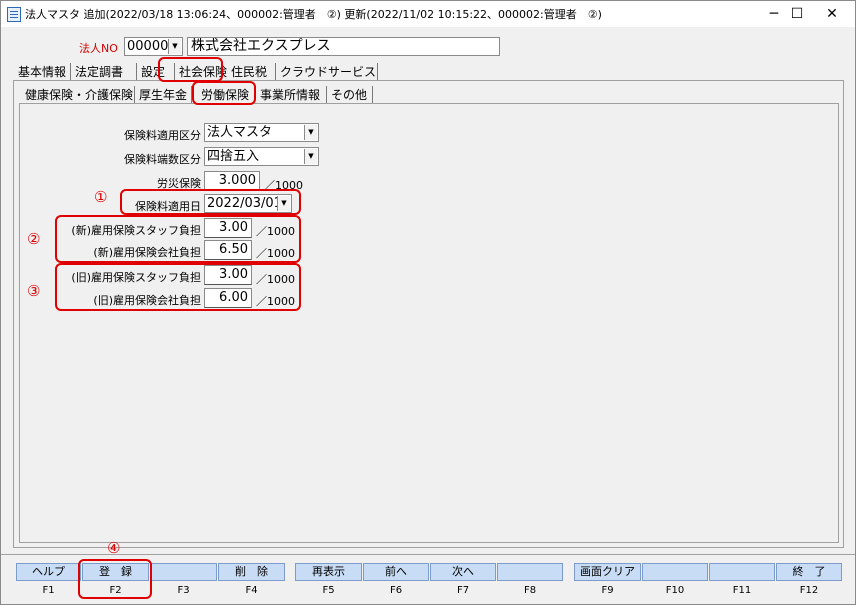 Image resolution: width=856 pixels, height=605 pixels. I want to click on apply-date-label: 保険料適用日, so click(168, 206).